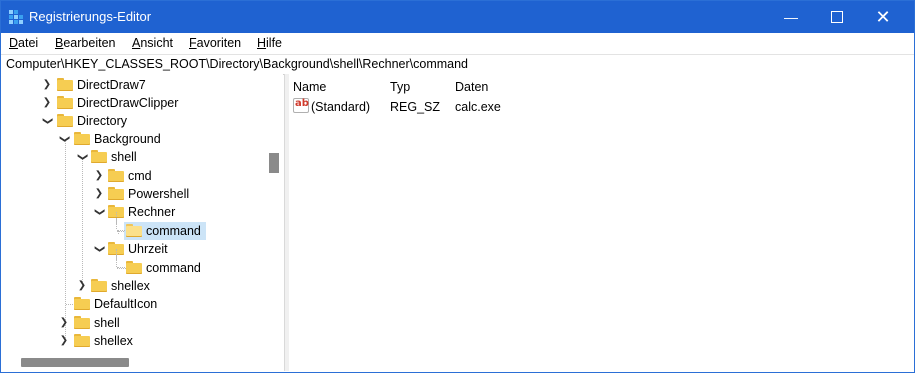 Image resolution: width=915 pixels, height=373 pixels. I want to click on regedit-app-icon, so click(16, 17).